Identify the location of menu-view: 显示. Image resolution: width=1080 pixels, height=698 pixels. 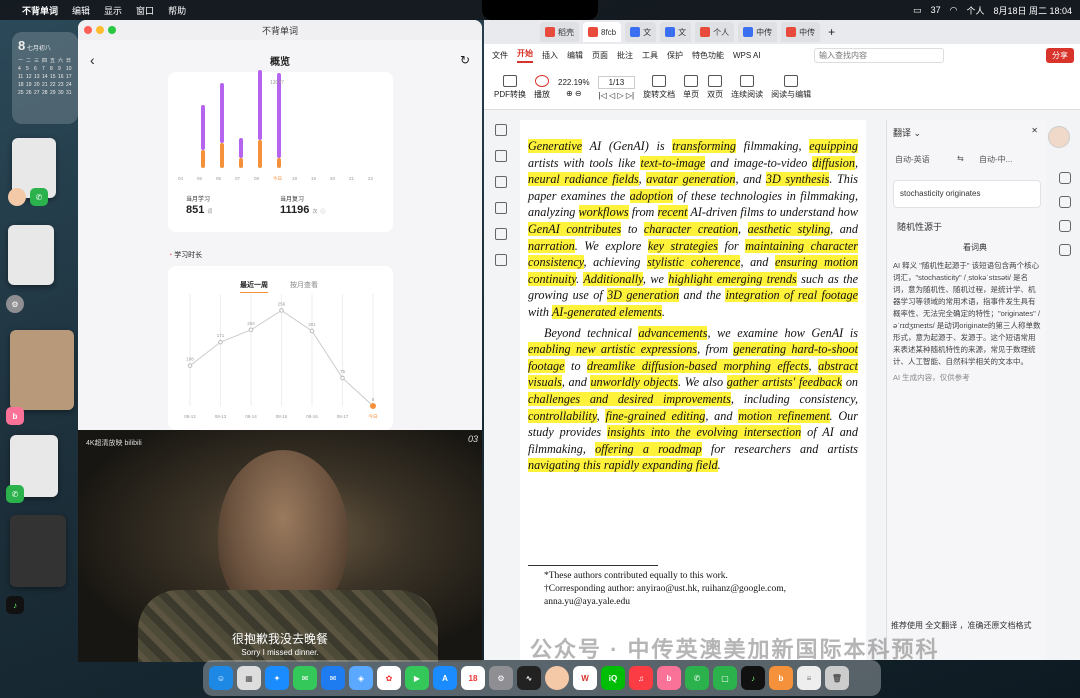
(113, 10).